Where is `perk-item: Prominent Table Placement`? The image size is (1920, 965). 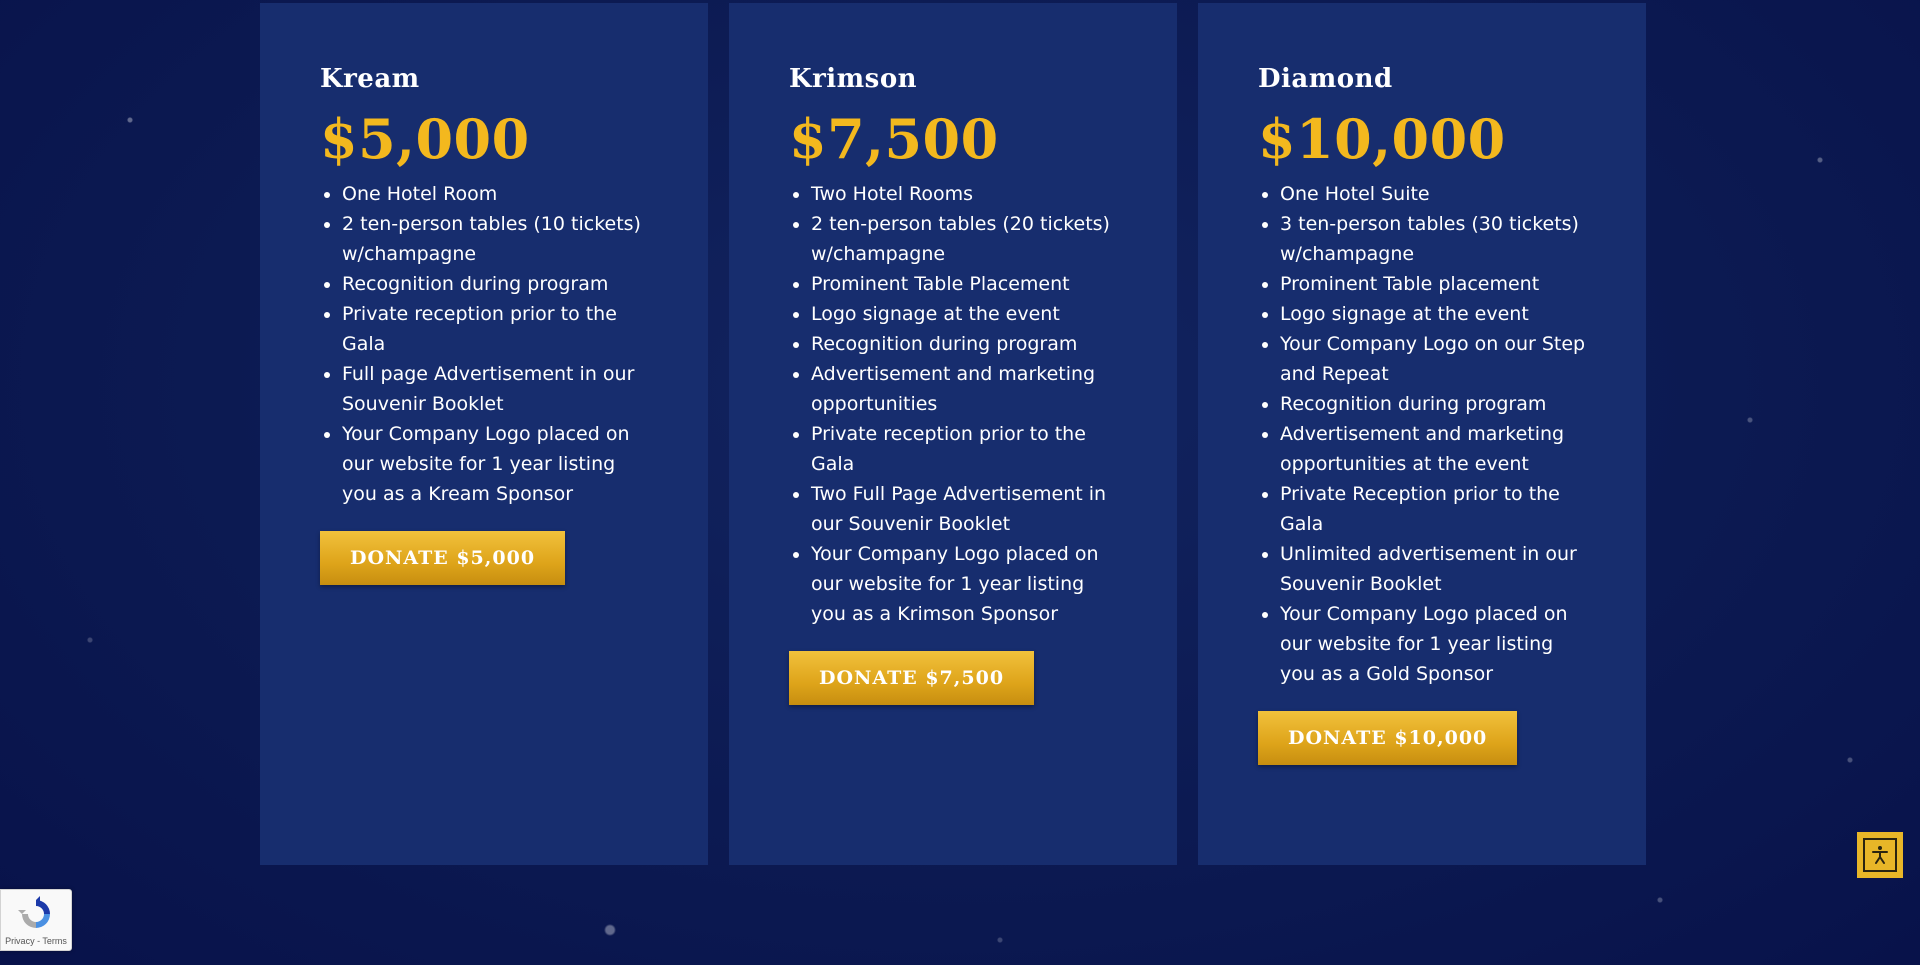 perk-item: Prominent Table Placement is located at coordinates (966, 284).